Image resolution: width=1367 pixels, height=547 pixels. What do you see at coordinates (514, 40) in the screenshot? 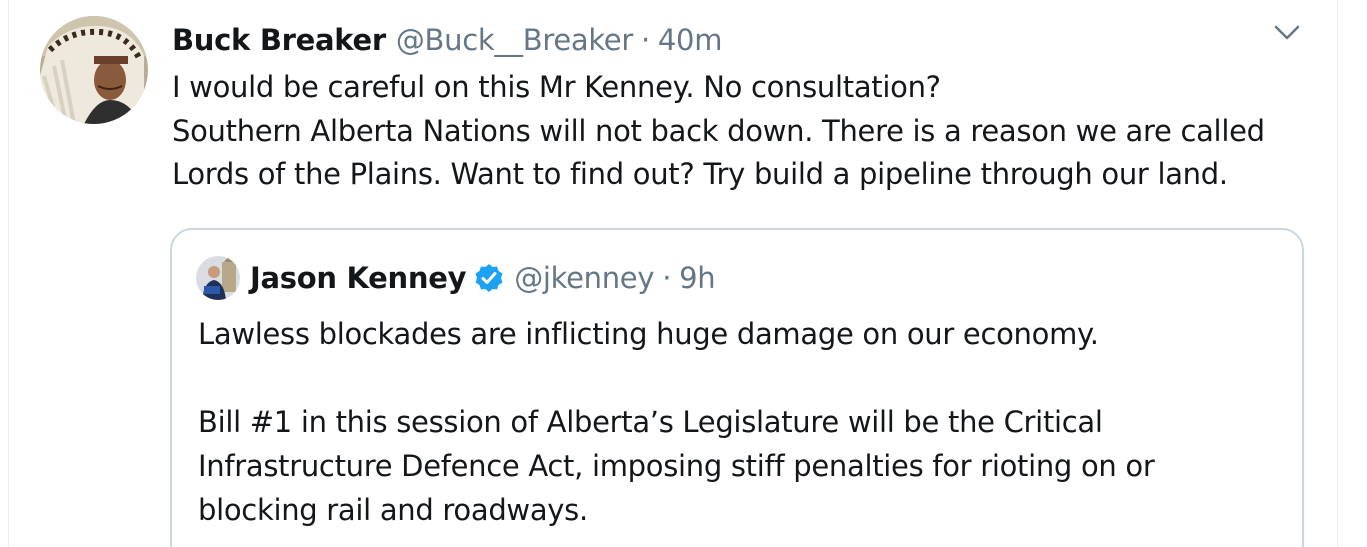
I see `author-handle: @Buck__Breaker` at bounding box center [514, 40].